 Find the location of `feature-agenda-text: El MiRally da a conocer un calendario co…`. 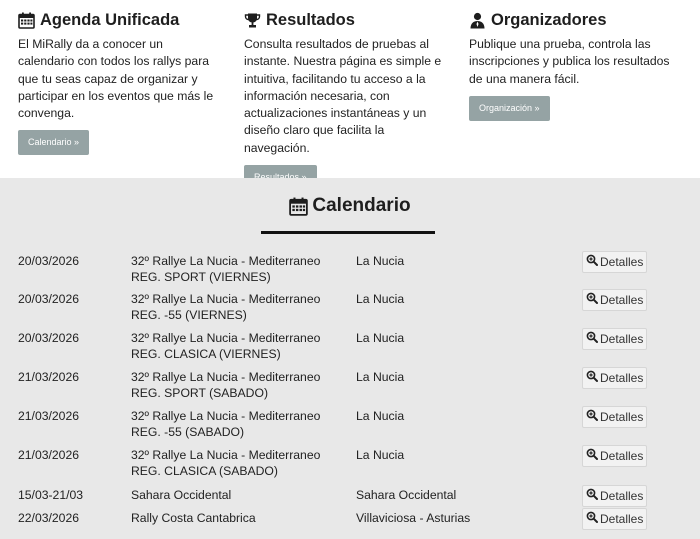

feature-agenda-text: El MiRally da a conocer un calendario co… is located at coordinates (116, 79).